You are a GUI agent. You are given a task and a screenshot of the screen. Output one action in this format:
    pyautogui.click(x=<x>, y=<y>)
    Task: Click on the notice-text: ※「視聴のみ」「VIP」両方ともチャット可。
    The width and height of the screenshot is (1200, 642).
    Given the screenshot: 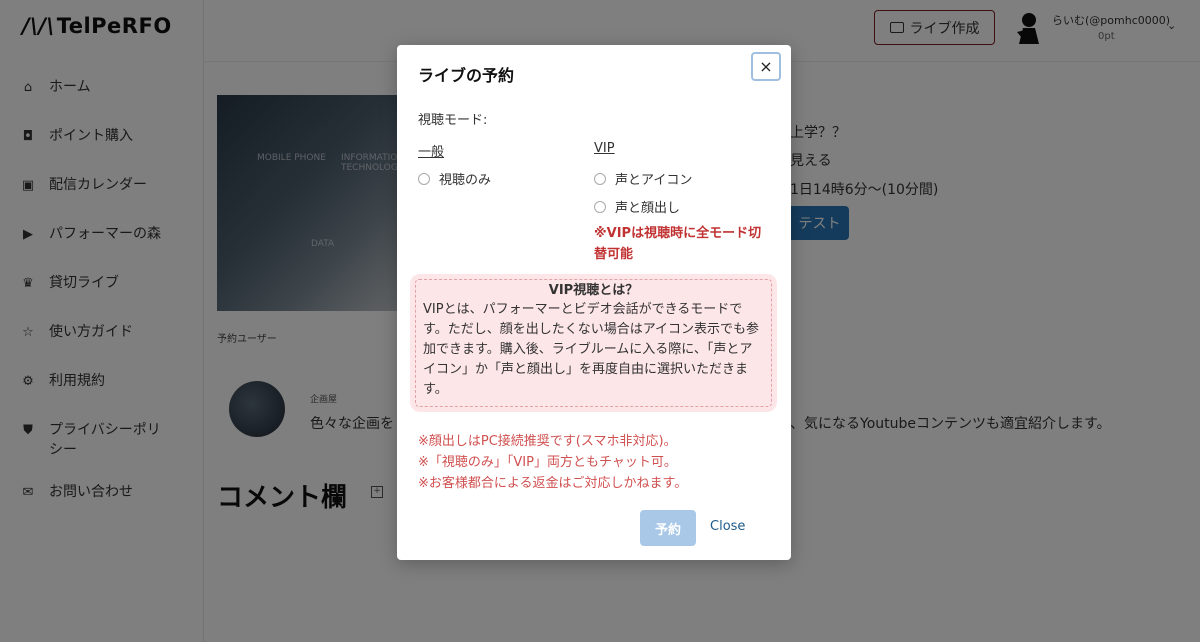 What is the action you would take?
    pyautogui.click(x=547, y=462)
    